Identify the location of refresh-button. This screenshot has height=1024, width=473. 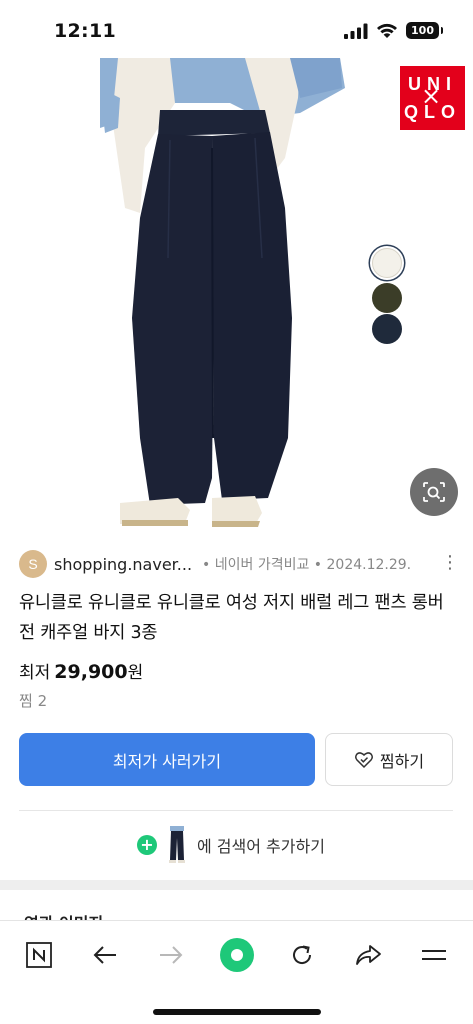
(302, 955).